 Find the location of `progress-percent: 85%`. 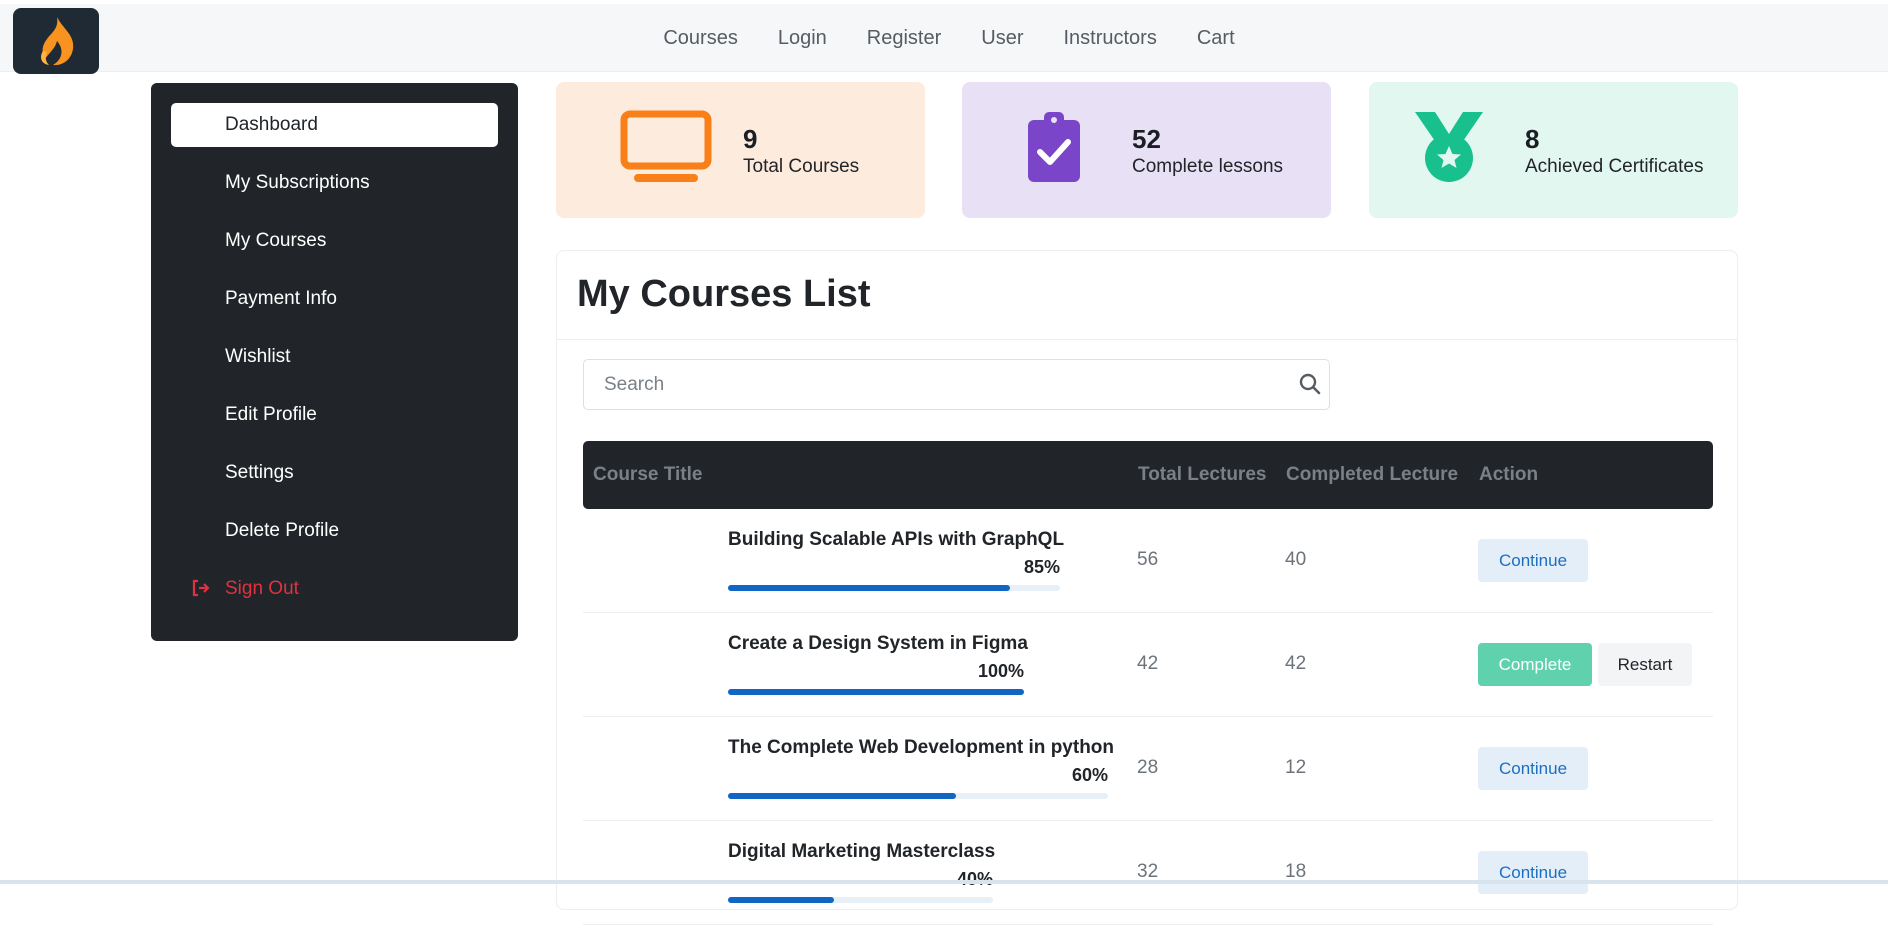

progress-percent: 85% is located at coordinates (1041, 567).